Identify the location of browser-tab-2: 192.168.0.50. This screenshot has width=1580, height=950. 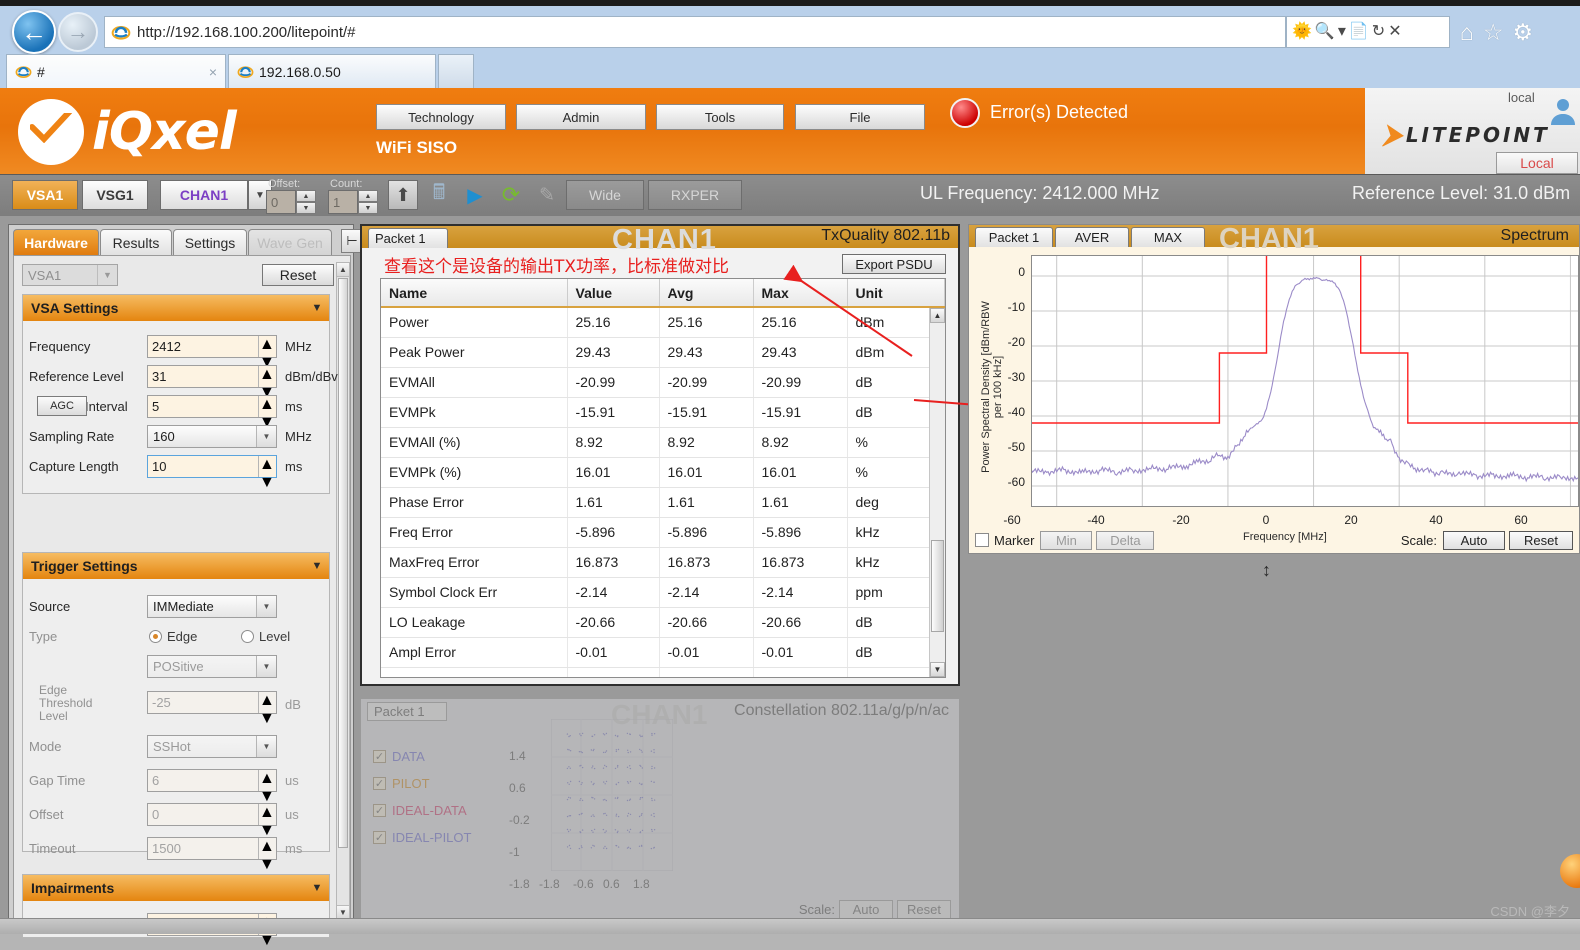
(332, 71).